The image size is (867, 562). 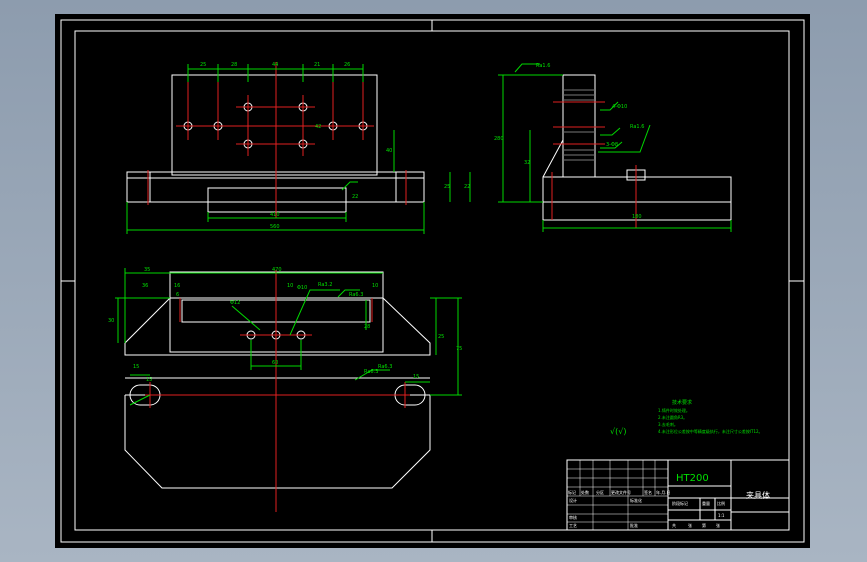 I want to click on row-approve: 批准, so click(x=634, y=525).